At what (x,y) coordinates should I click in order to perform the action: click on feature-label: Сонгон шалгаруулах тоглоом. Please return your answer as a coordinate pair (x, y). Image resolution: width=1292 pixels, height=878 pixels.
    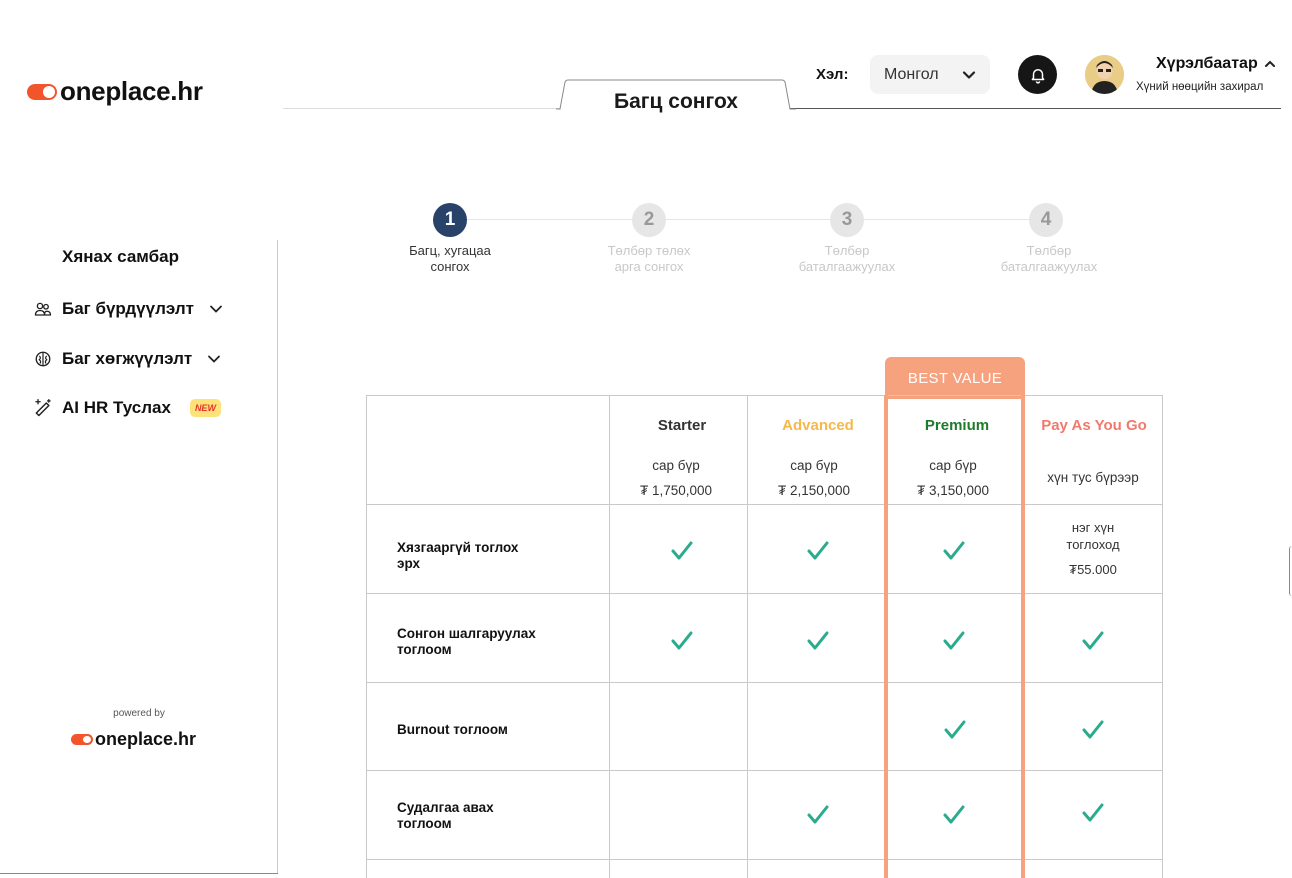
    Looking at the image, I should click on (466, 641).